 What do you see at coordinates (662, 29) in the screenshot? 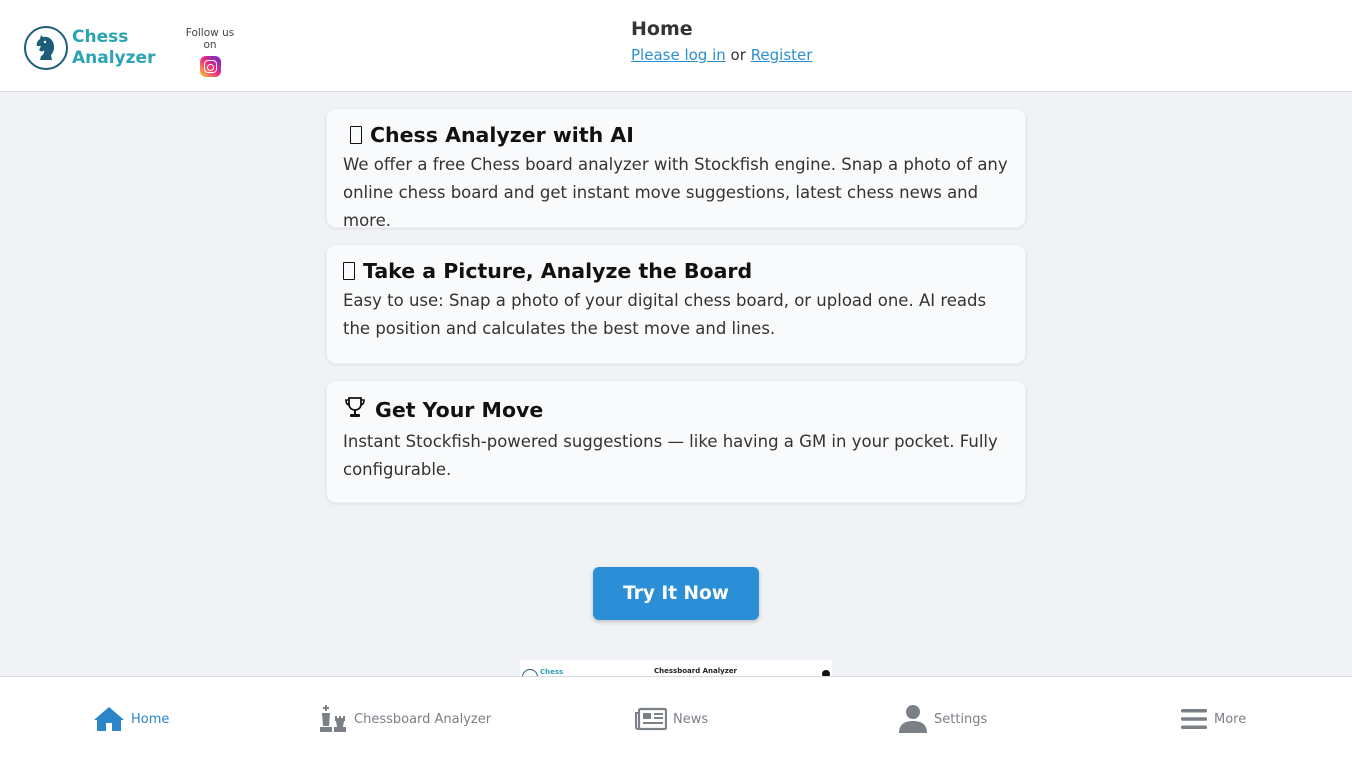
I see `page-title: Home` at bounding box center [662, 29].